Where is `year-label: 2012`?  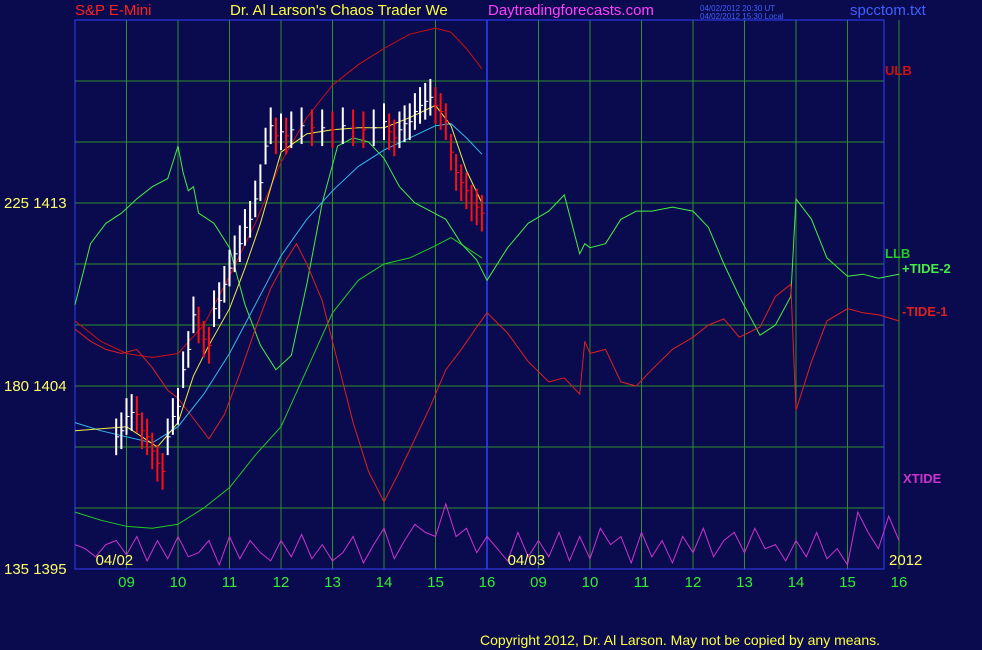 year-label: 2012 is located at coordinates (905, 560).